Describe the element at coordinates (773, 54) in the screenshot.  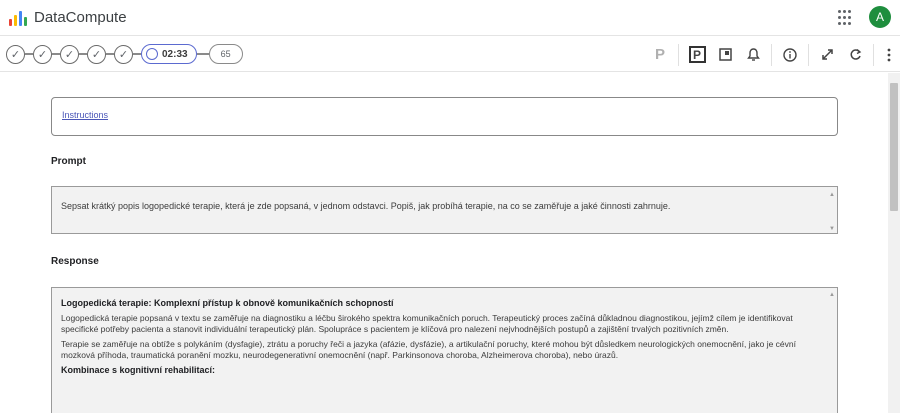
I see `toolbar-actions: P P` at that location.